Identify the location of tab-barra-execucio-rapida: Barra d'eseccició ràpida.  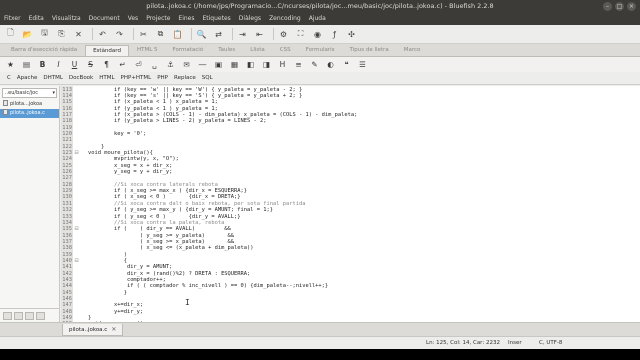
(44, 50).